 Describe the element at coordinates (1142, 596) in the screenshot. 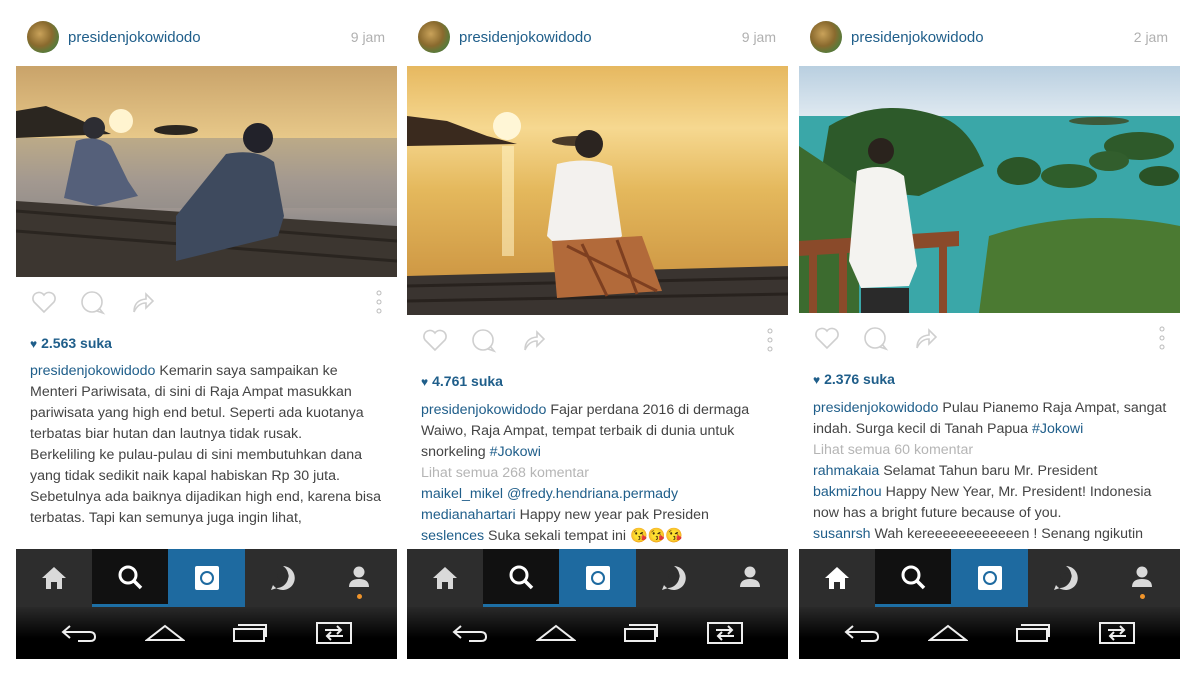

I see `notification-dot` at that location.